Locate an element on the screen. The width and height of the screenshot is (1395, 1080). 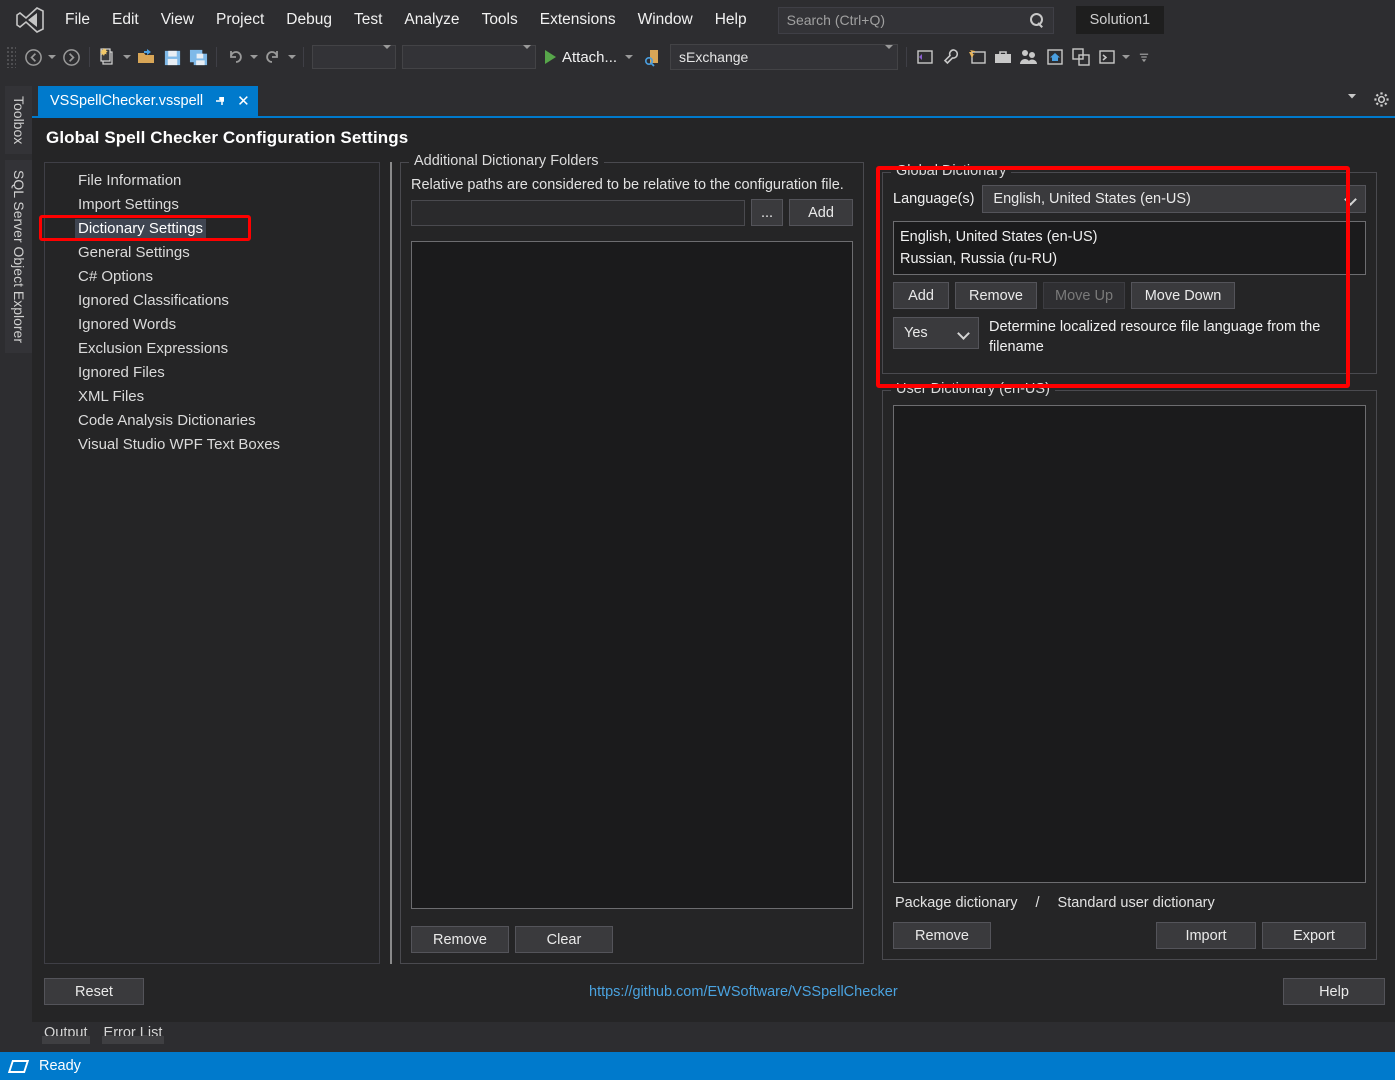
remove-folder-button: Remove is located at coordinates (460, 939).